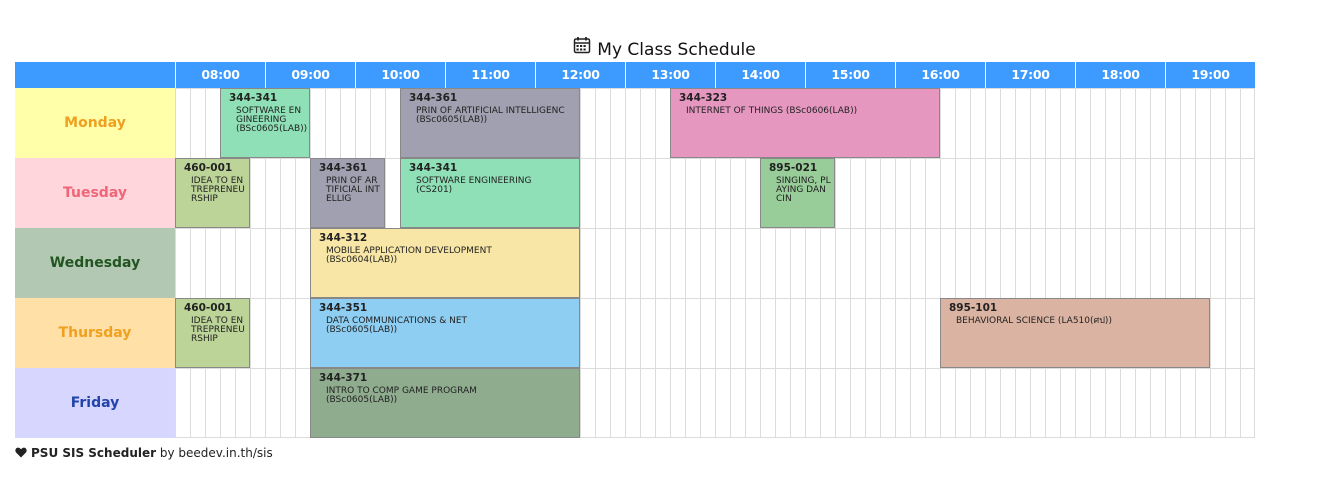 Image resolution: width=1329 pixels, height=498 pixels. Describe the element at coordinates (21, 453) in the screenshot. I see `heart-icon` at that location.